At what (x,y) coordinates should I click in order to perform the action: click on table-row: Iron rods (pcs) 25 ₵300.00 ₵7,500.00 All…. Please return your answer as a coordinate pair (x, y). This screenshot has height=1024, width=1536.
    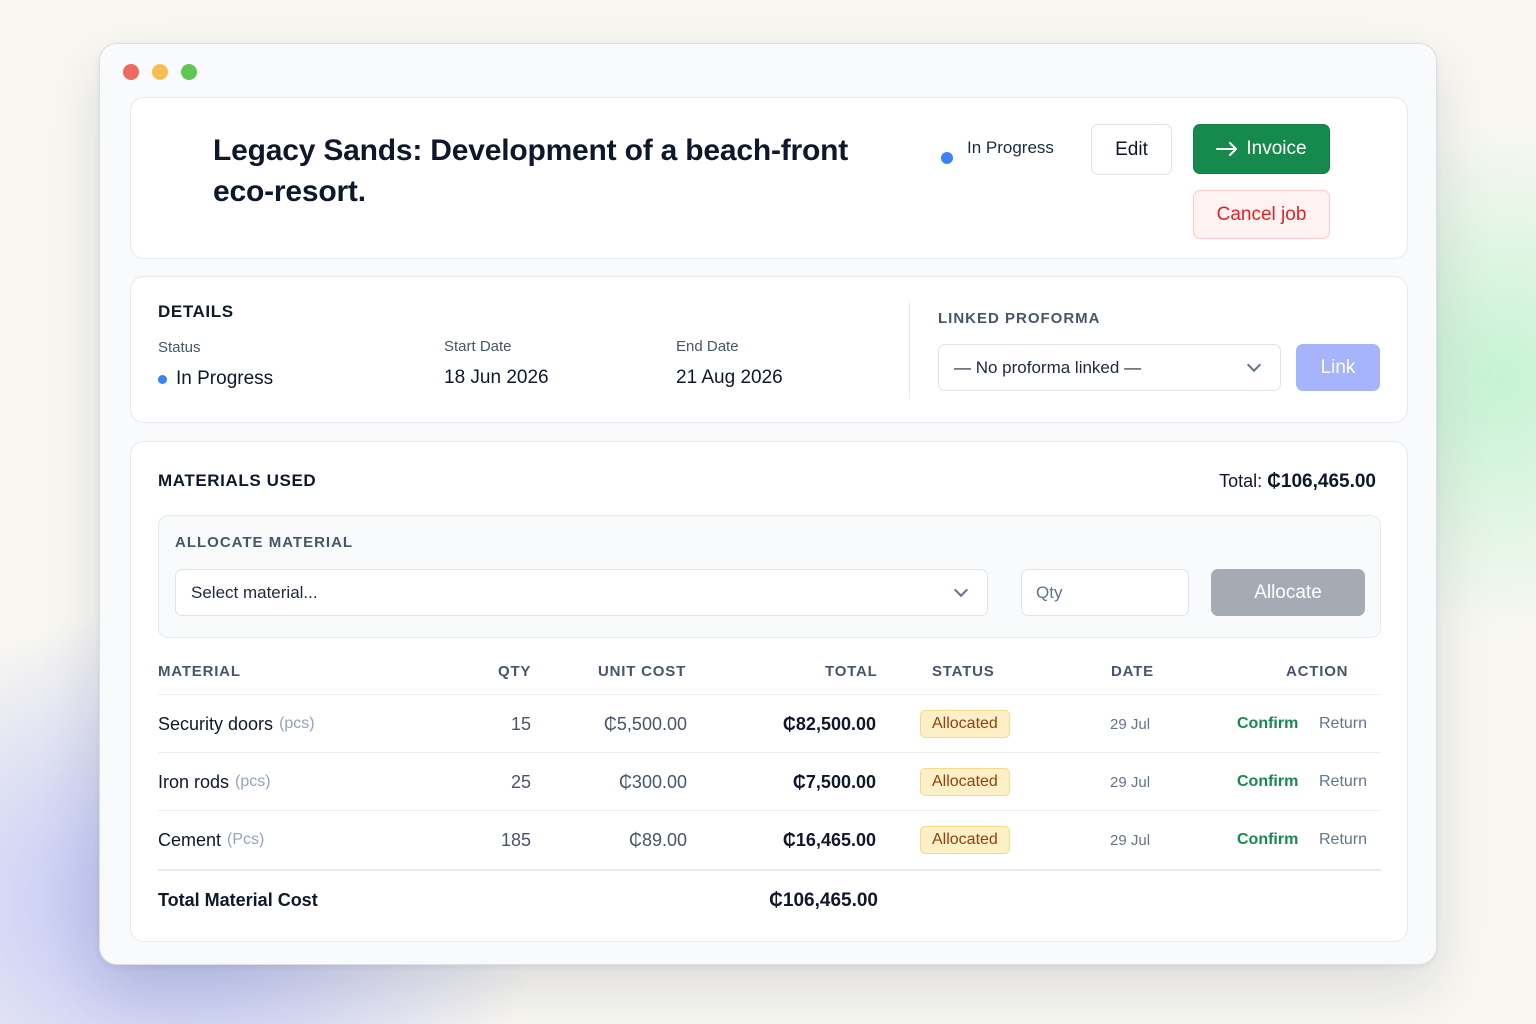
    Looking at the image, I should click on (769, 781).